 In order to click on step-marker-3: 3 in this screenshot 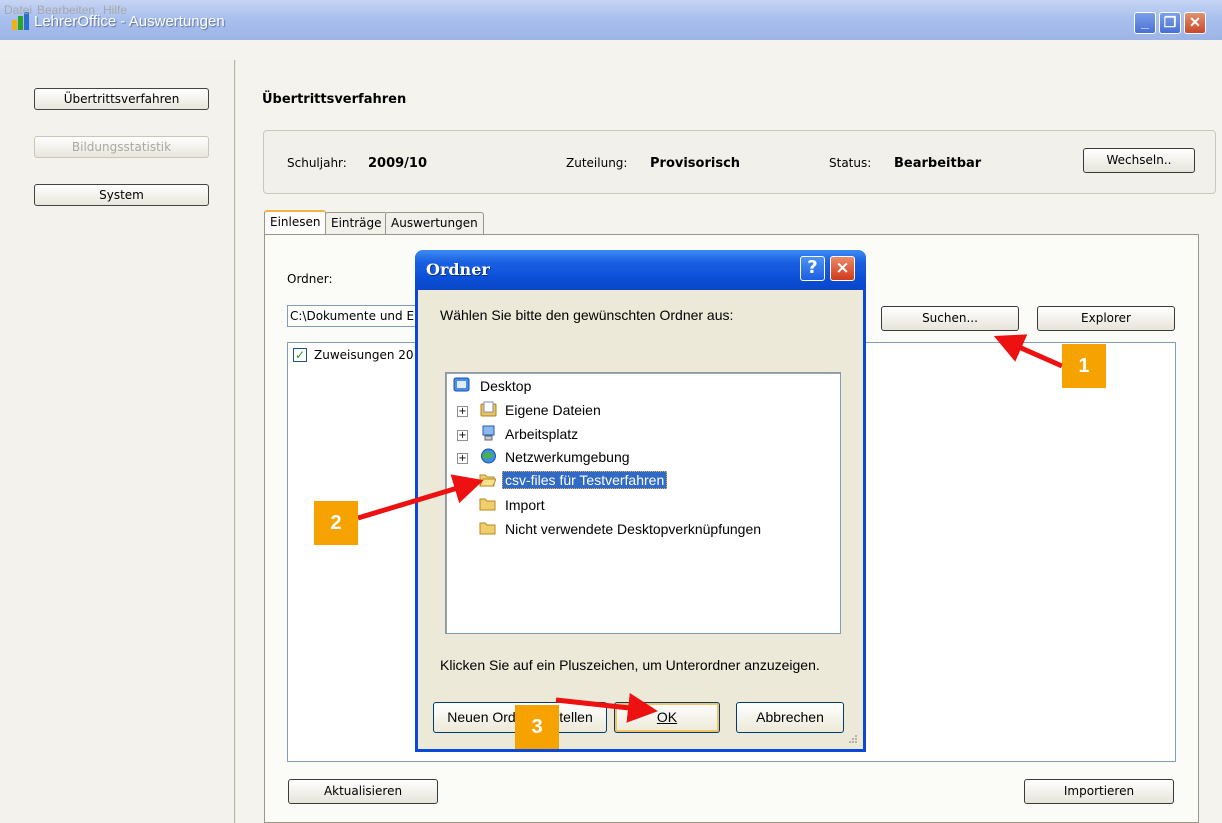, I will do `click(537, 727)`.